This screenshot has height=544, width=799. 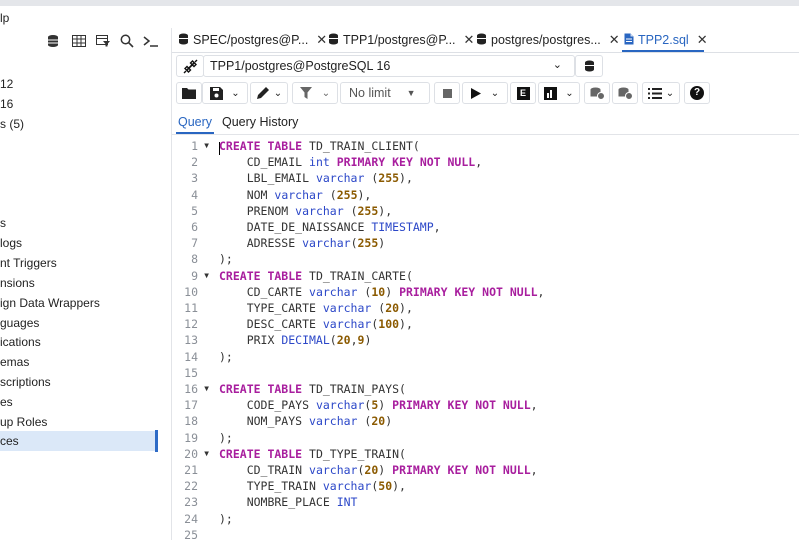 What do you see at coordinates (19, 323) in the screenshot?
I see `tree-item: guages` at bounding box center [19, 323].